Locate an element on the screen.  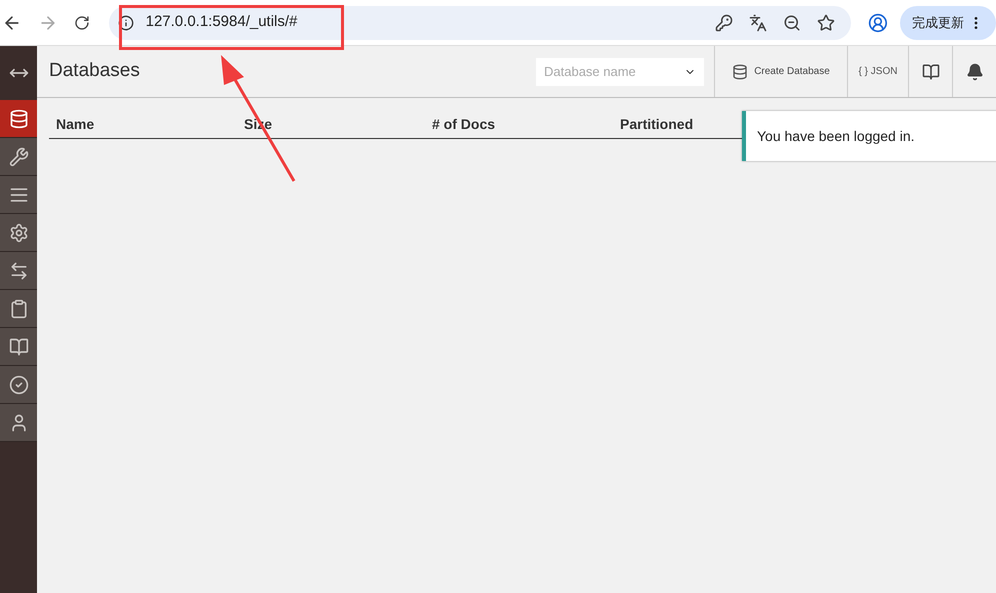
translate-icon is located at coordinates (758, 23).